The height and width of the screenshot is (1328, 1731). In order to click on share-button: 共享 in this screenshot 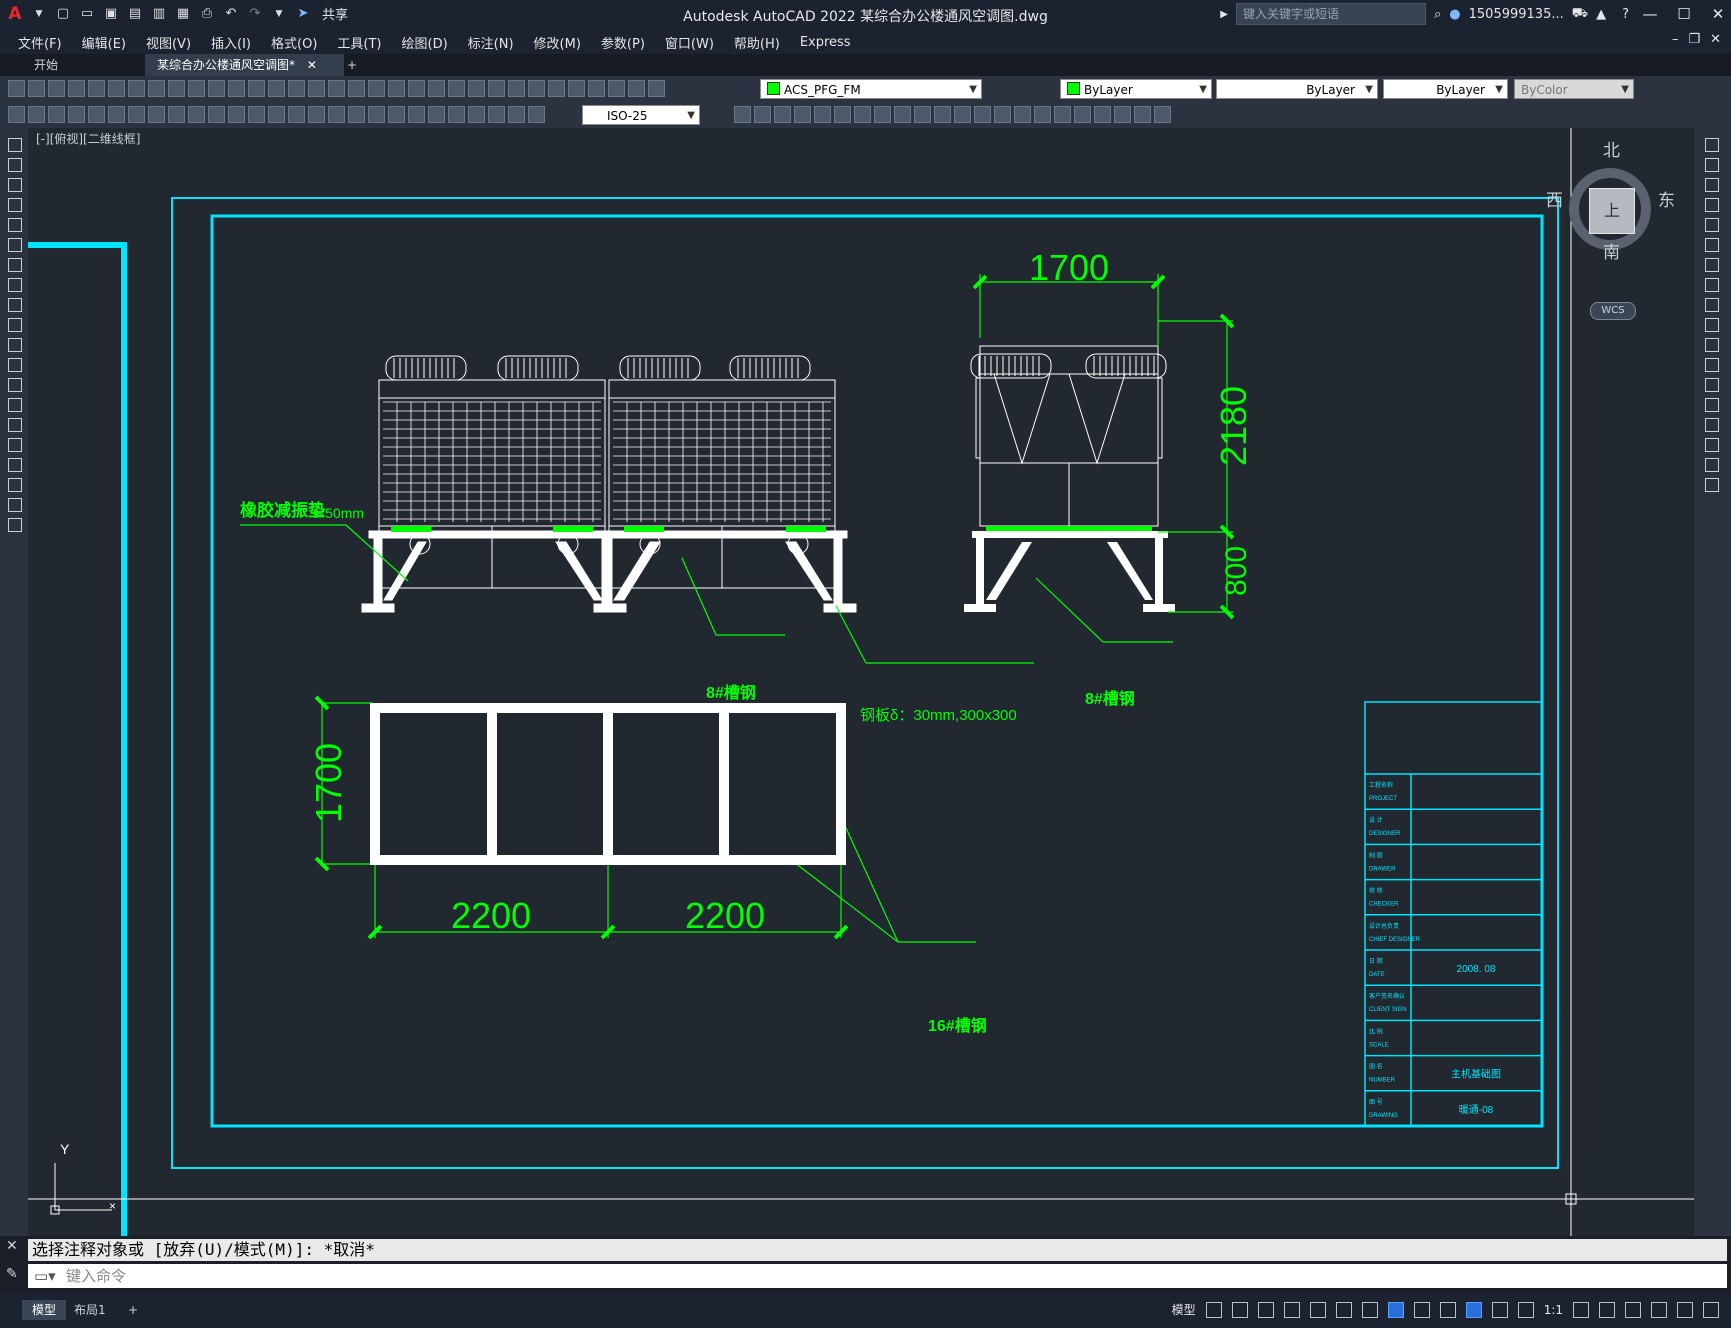, I will do `click(335, 13)`.